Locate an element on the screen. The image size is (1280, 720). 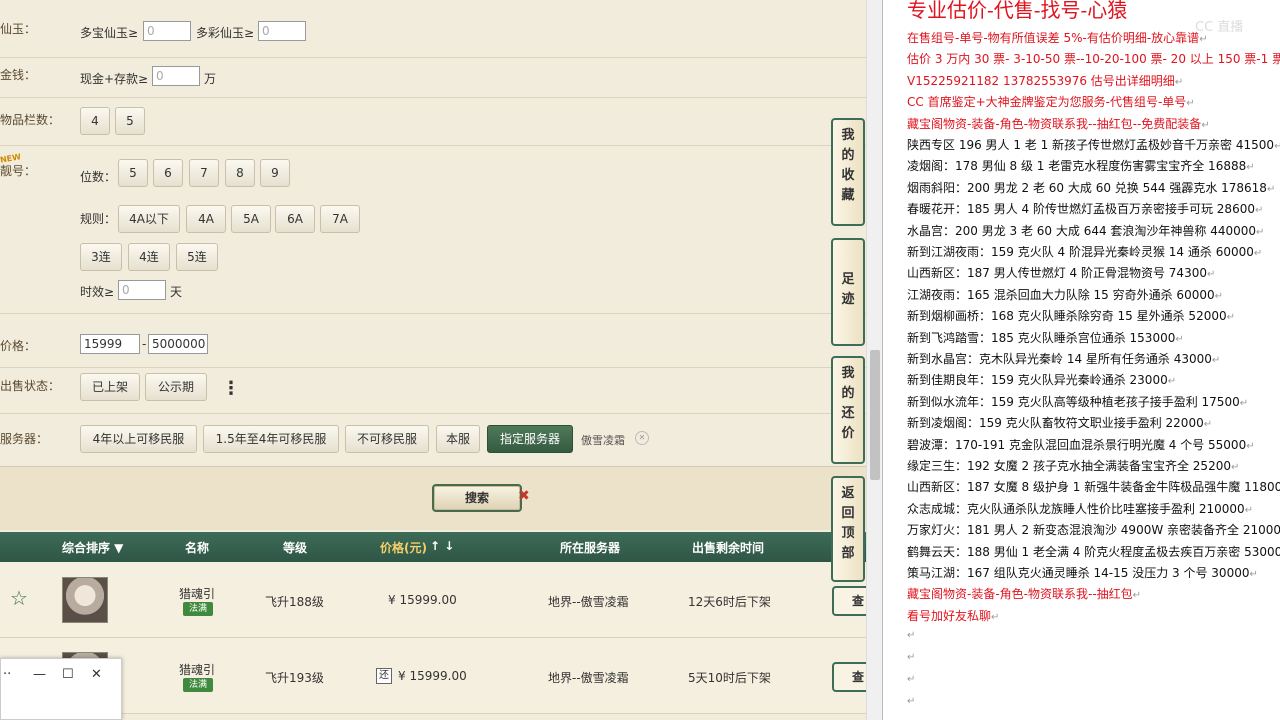
digits-option-7: 7 is located at coordinates (204, 173).